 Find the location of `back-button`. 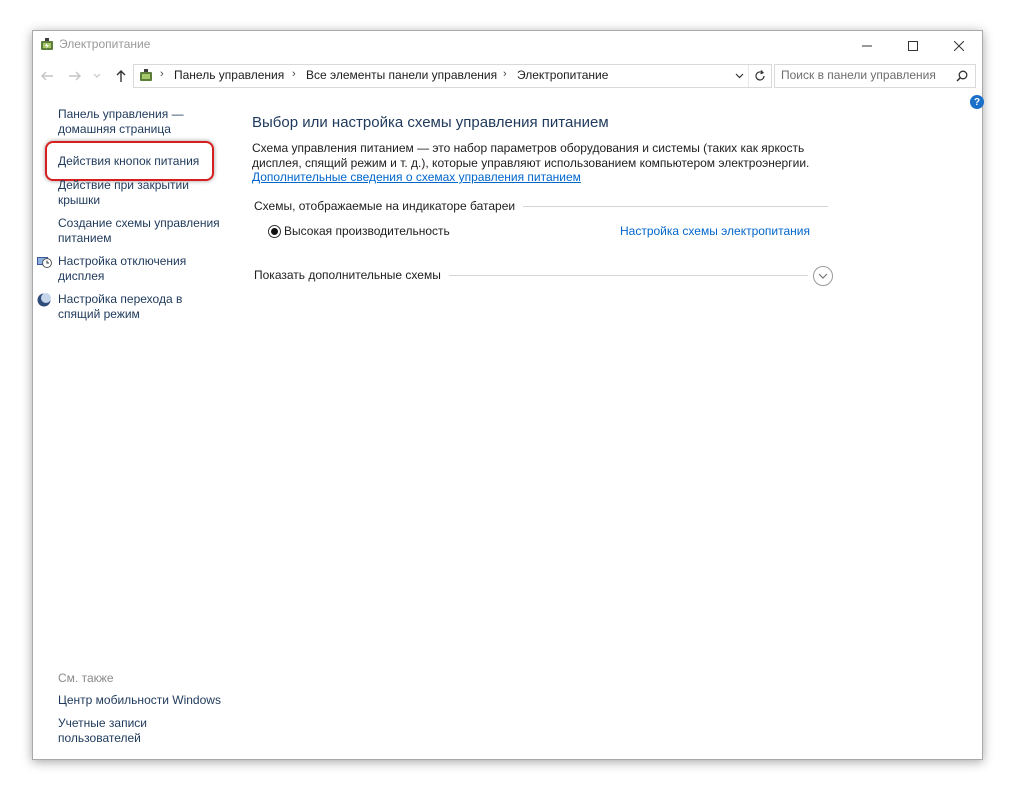

back-button is located at coordinates (47, 76).